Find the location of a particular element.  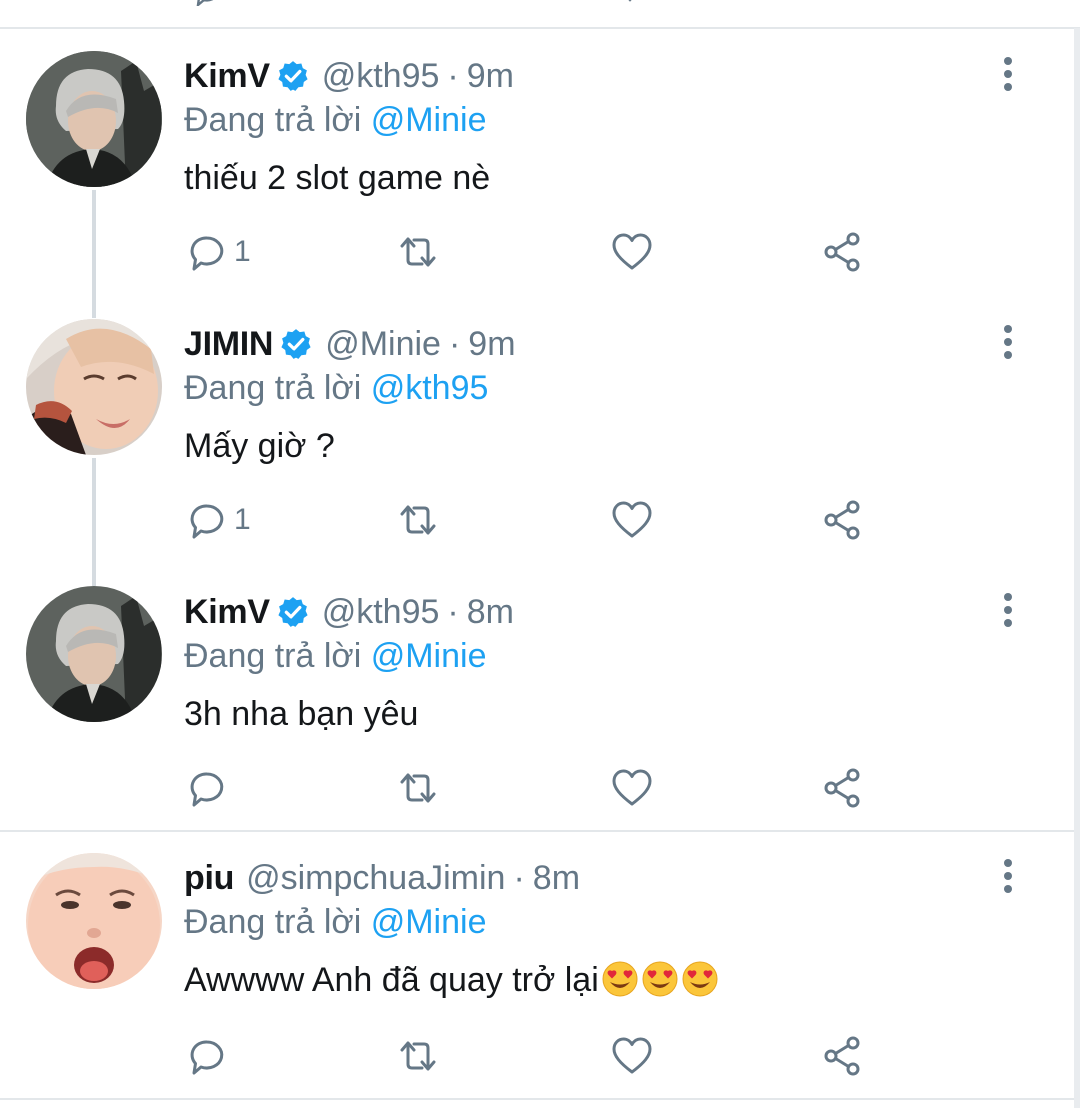

reply-mention: @kth95 is located at coordinates (430, 388).